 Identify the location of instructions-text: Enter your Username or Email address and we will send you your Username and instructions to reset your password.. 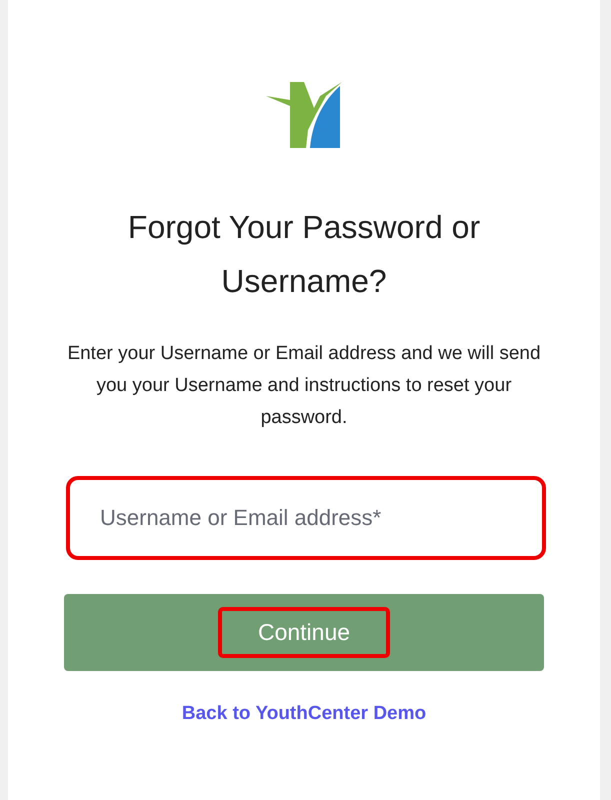
(304, 386).